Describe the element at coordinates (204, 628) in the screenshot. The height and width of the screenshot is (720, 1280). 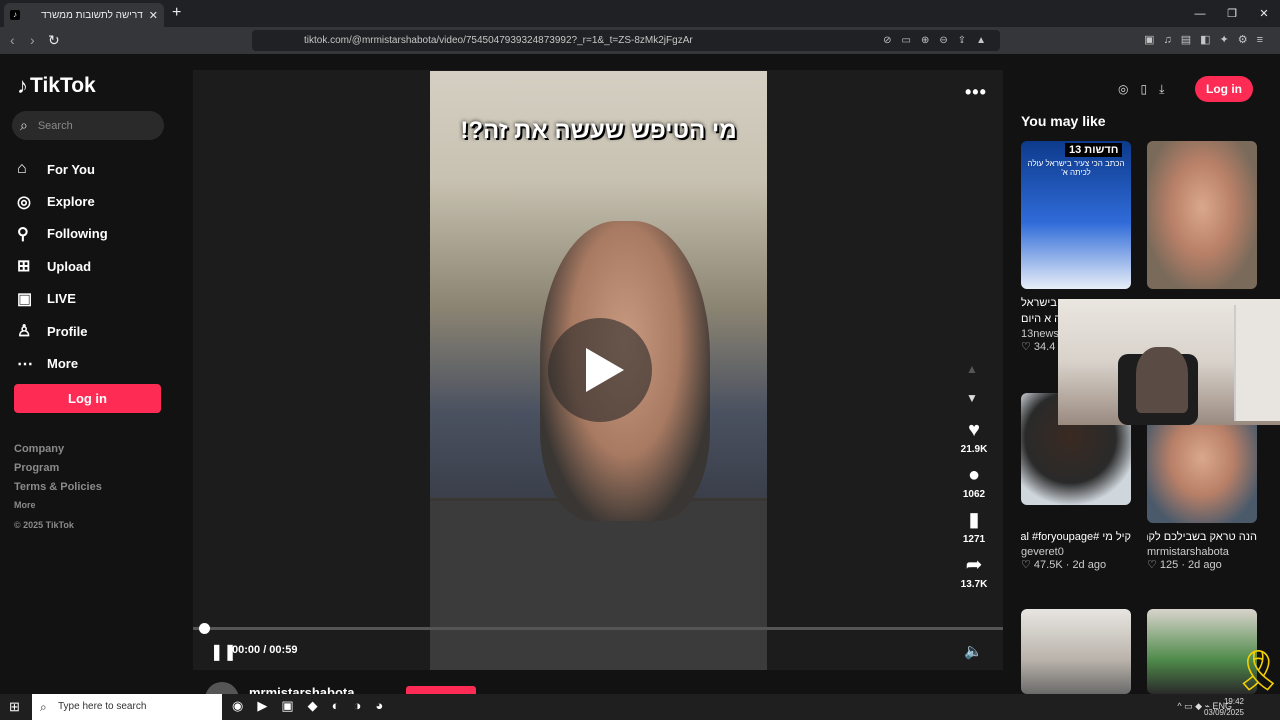
I see `progress-knob` at that location.